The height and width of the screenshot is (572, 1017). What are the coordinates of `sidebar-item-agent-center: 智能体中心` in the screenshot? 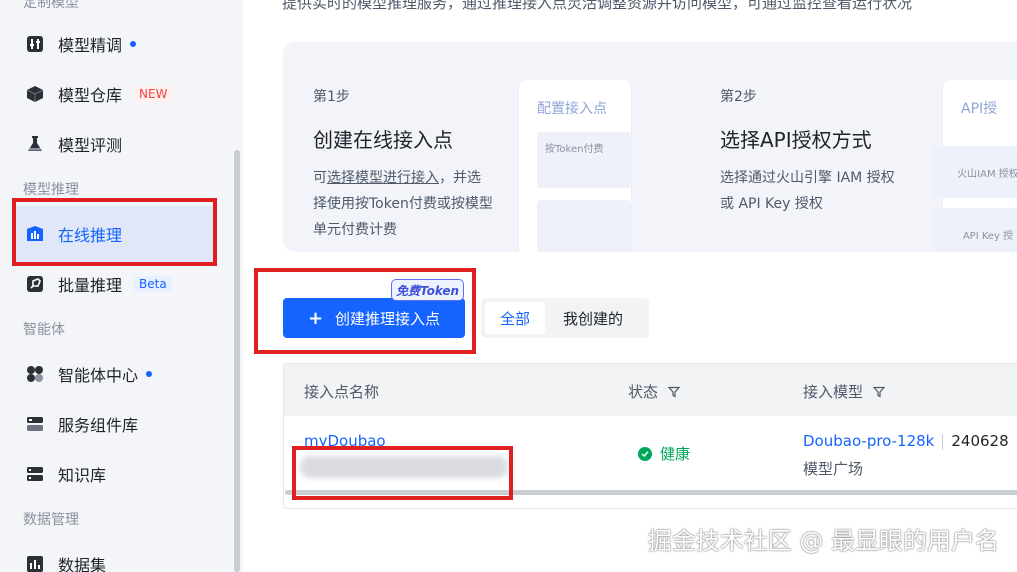 It's located at (114, 374).